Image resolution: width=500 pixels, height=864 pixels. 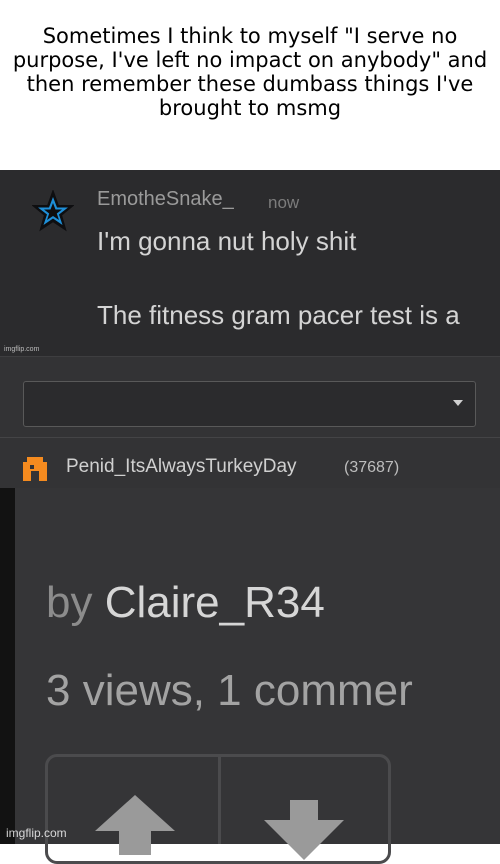 I want to click on comment-timestamp: now, so click(x=284, y=202).